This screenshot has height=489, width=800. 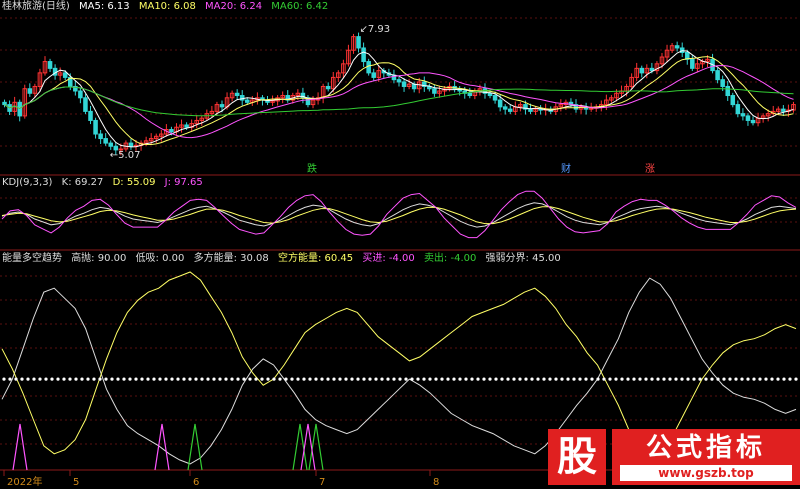 I want to click on watermark-url: www.gszb.top, so click(x=706, y=473).